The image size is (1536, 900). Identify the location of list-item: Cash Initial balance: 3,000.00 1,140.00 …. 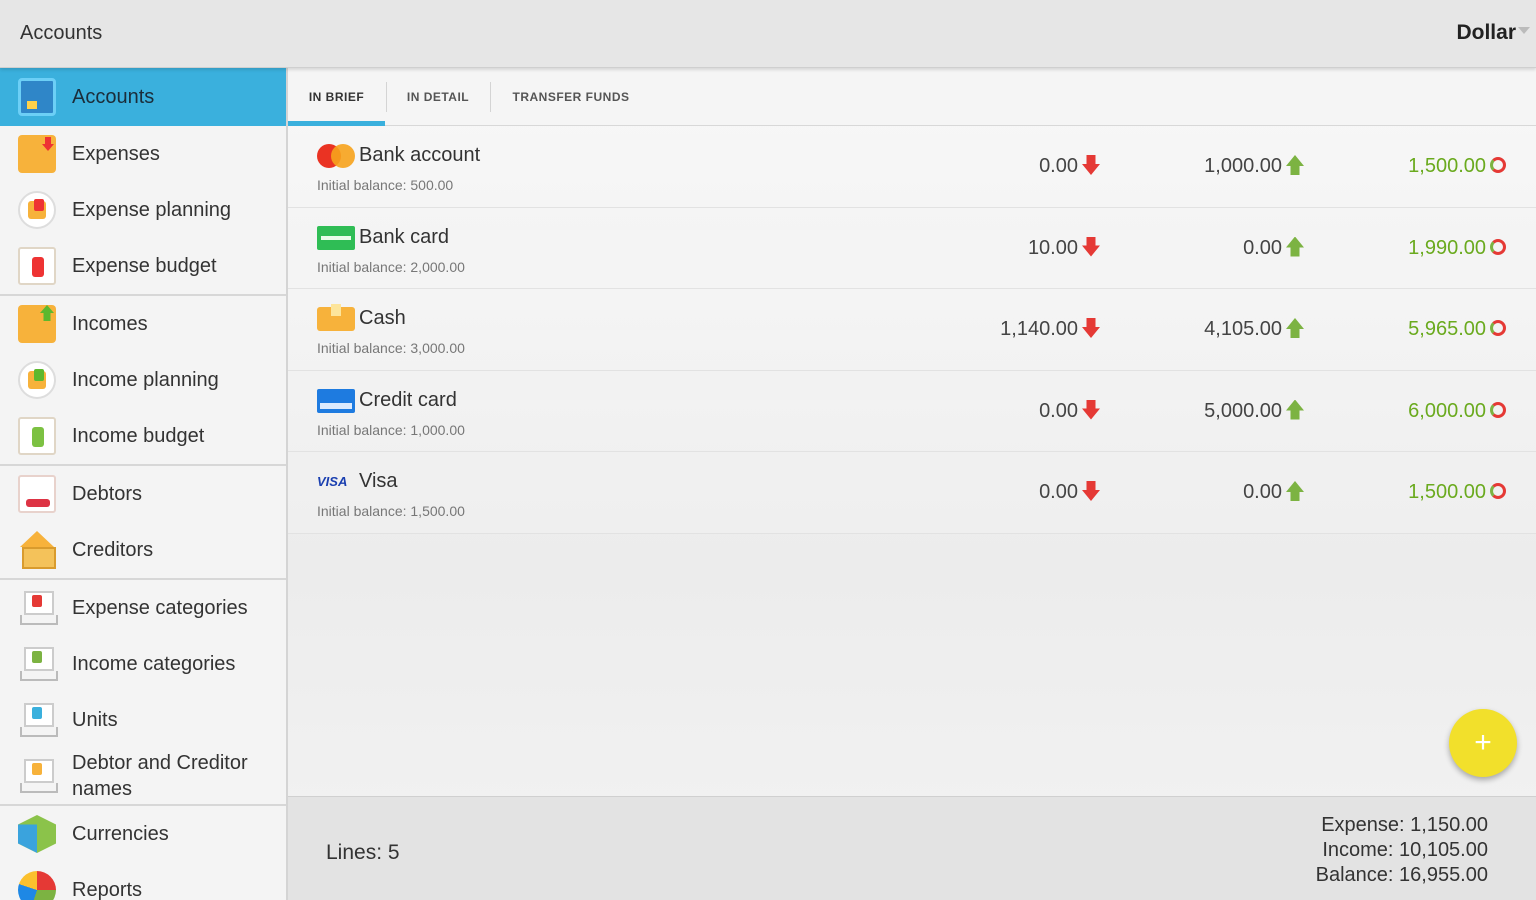
(912, 330).